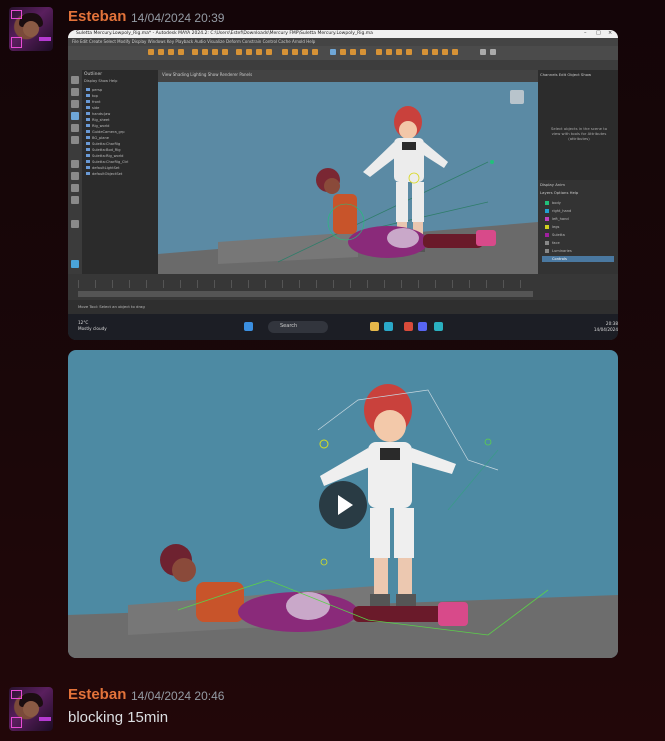 Image resolution: width=665 pixels, height=741 pixels. What do you see at coordinates (93, 74) in the screenshot?
I see `outliner-title: Outliner` at bounding box center [93, 74].